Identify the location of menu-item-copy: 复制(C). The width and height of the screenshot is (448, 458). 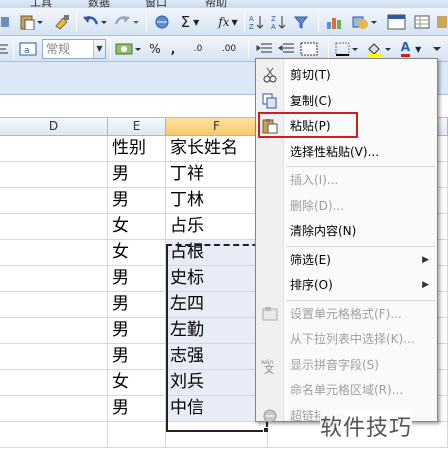
(346, 101).